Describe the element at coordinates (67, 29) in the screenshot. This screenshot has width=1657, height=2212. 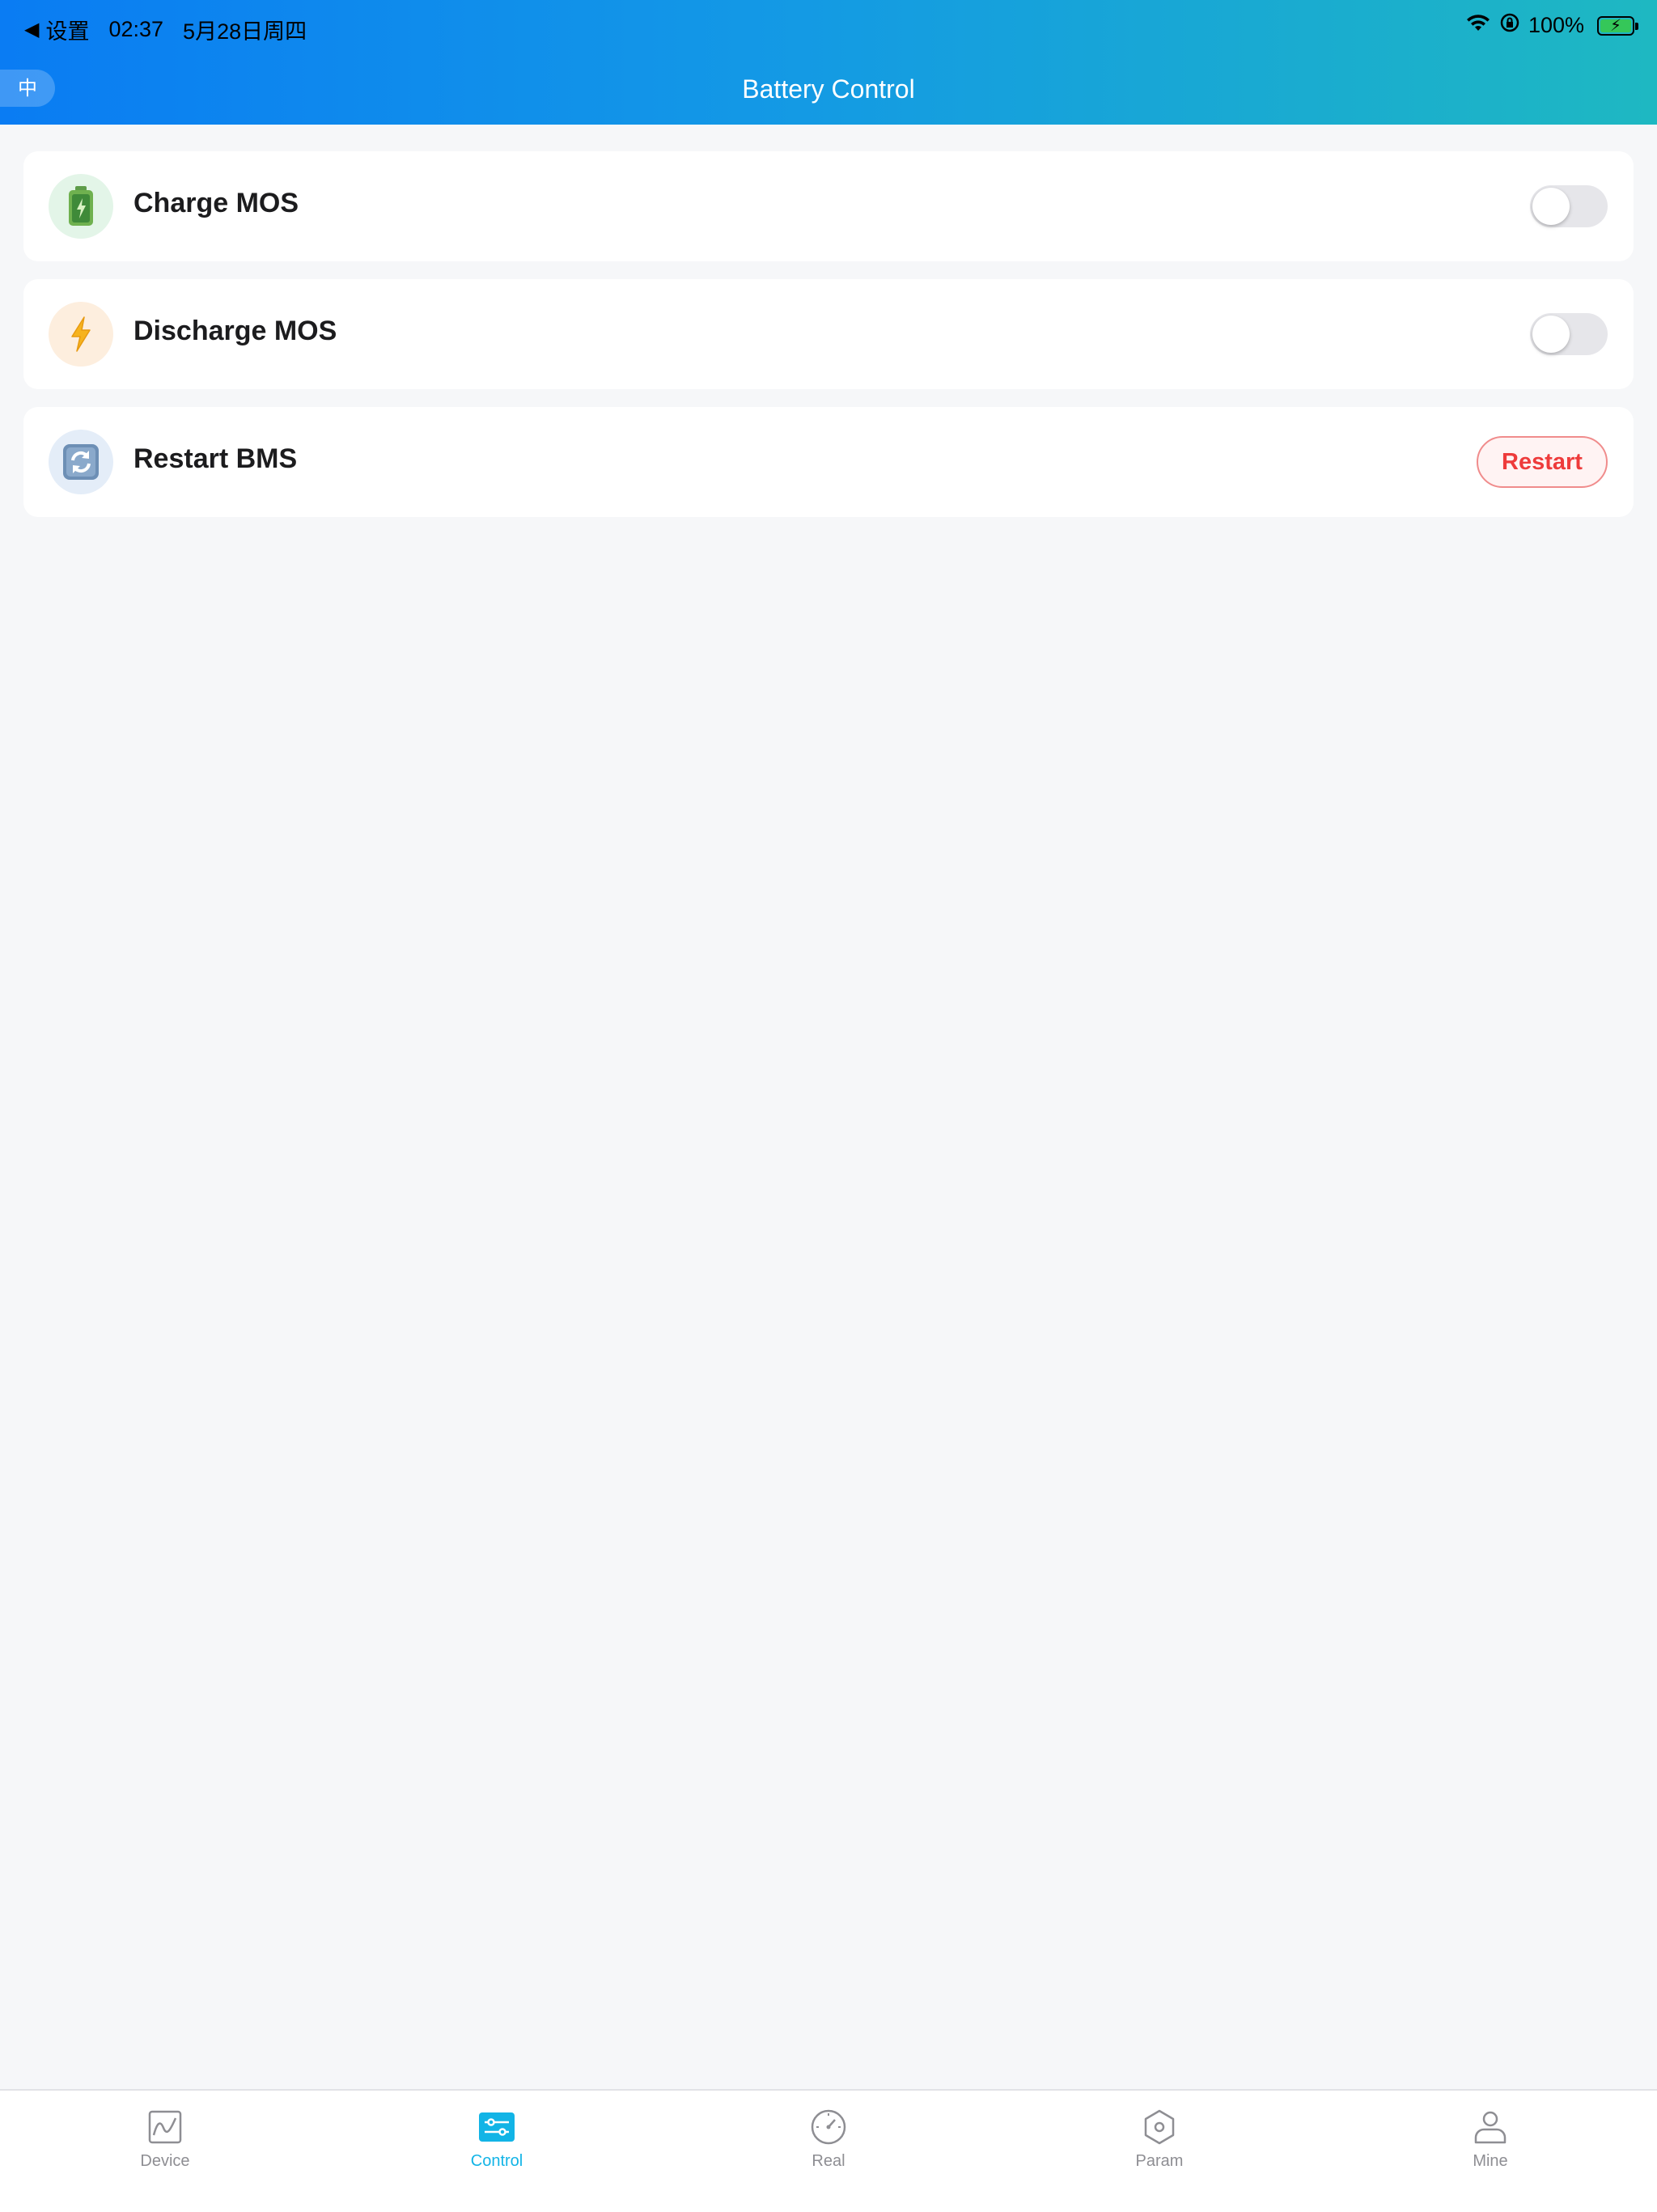
I see `back-to-settings-link: 设置` at that location.